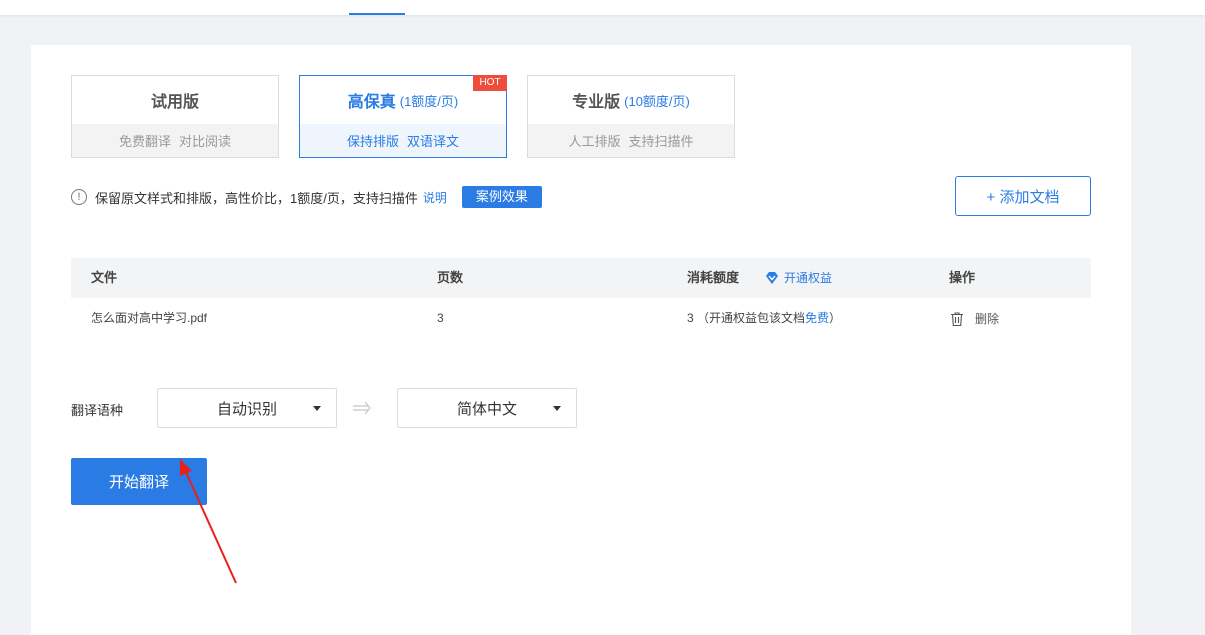  Describe the element at coordinates (657, 101) in the screenshot. I see `plan-price: (10额度/页)` at that location.